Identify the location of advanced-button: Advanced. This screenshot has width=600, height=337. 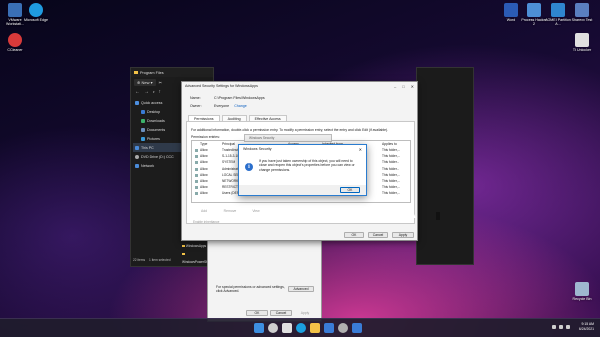
(301, 289).